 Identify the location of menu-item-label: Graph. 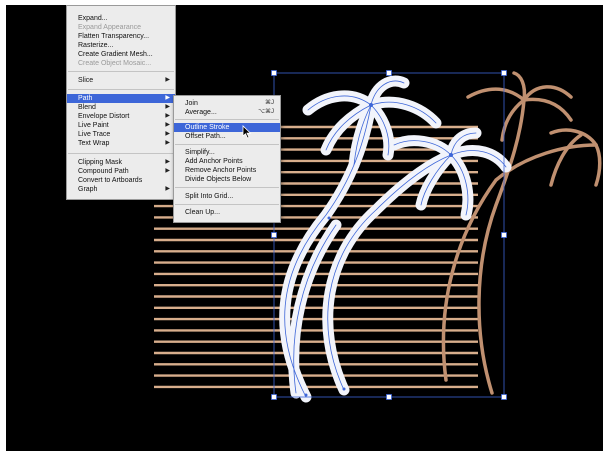
(88, 189).